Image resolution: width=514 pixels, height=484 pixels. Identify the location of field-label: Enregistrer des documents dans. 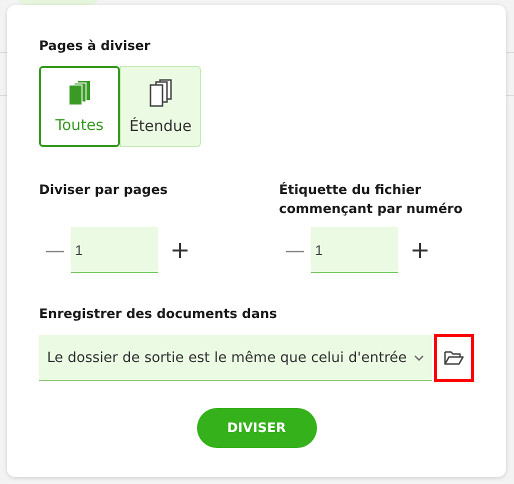
(158, 314).